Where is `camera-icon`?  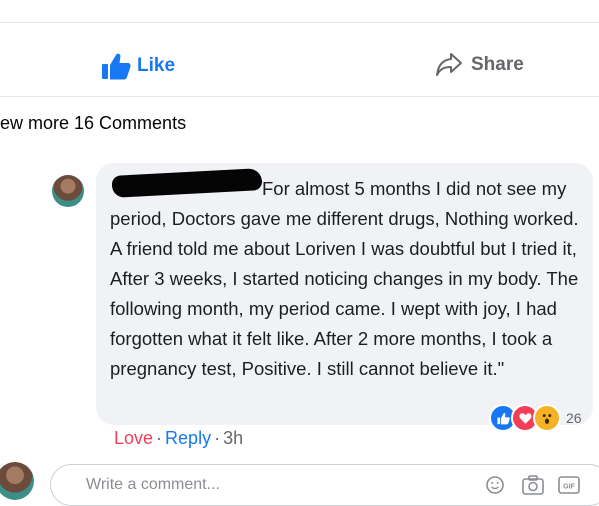 camera-icon is located at coordinates (533, 485).